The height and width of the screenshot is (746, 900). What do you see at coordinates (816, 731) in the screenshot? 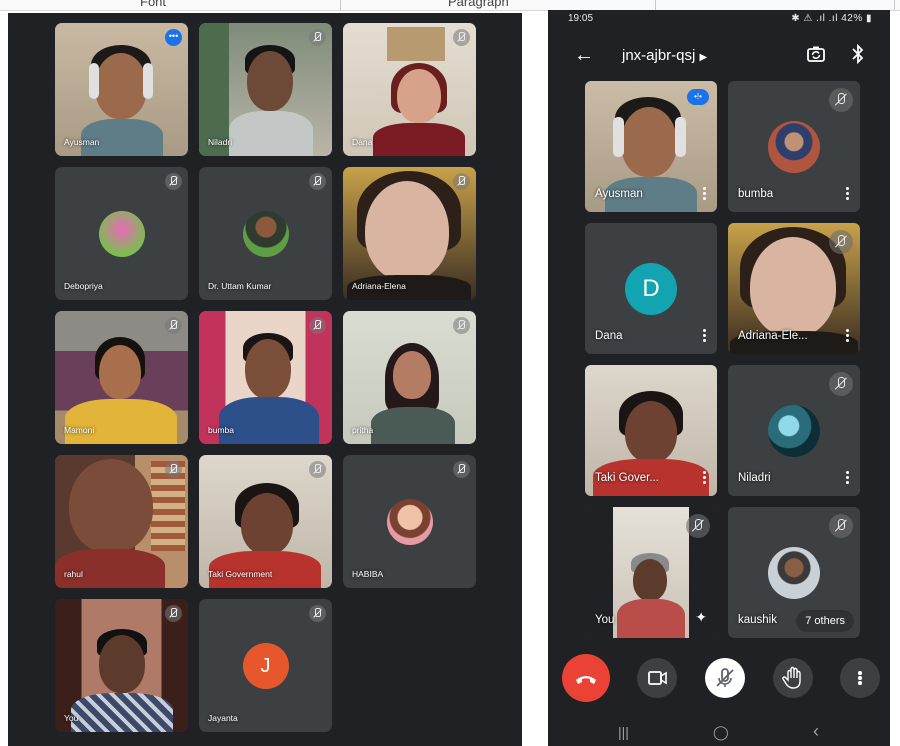
I see `nav-back-button: ‹` at bounding box center [816, 731].